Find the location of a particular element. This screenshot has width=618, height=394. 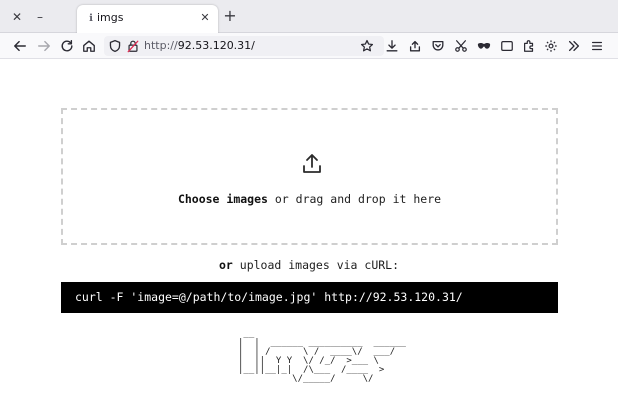

curl-heading-text: upload images via cURL: is located at coordinates (316, 265).